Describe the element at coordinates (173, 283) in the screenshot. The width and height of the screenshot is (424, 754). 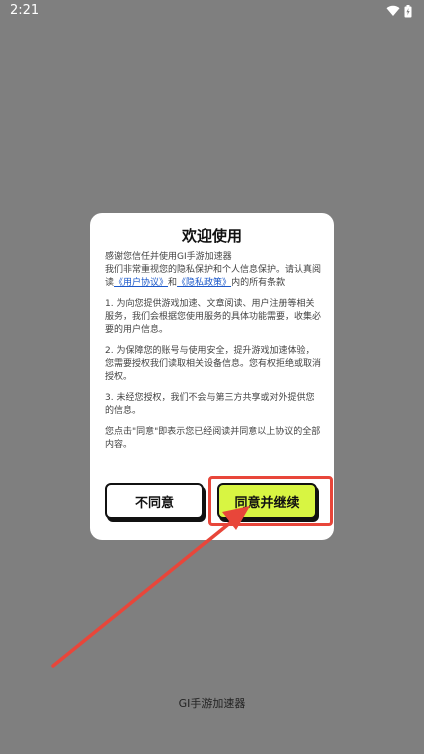
I see `and-text: 和` at that location.